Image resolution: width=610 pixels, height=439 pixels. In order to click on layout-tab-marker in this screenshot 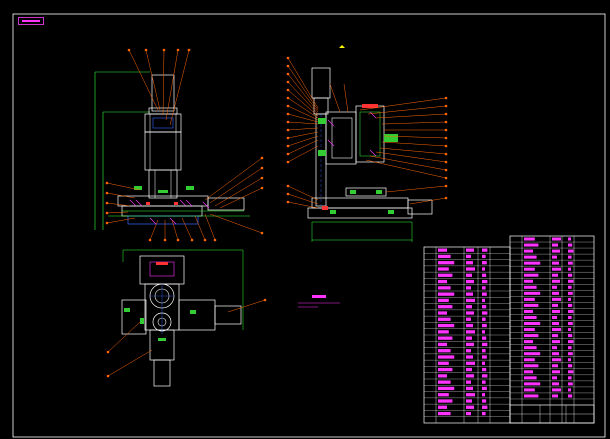, I will do `click(31, 21)`.